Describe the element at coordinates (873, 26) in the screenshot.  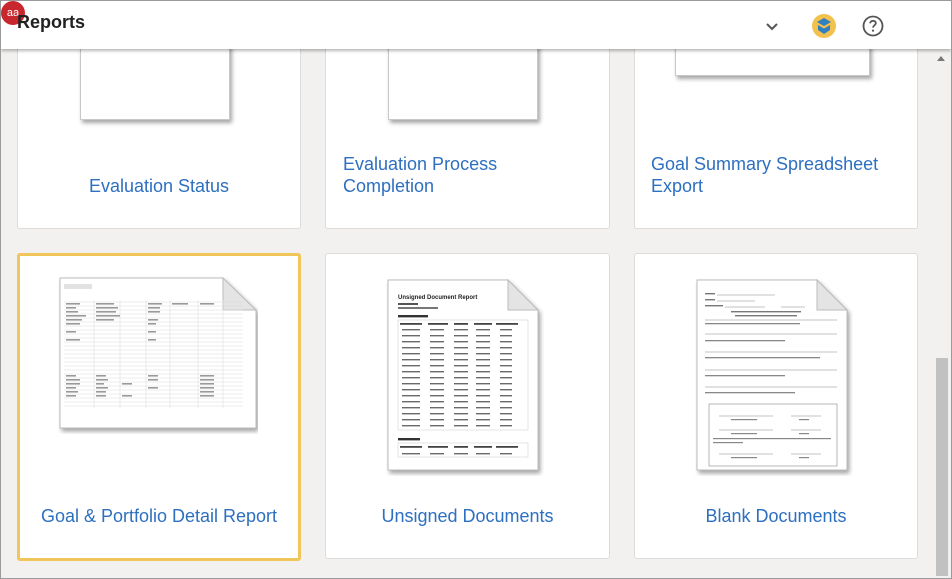
I see `help-icon` at that location.